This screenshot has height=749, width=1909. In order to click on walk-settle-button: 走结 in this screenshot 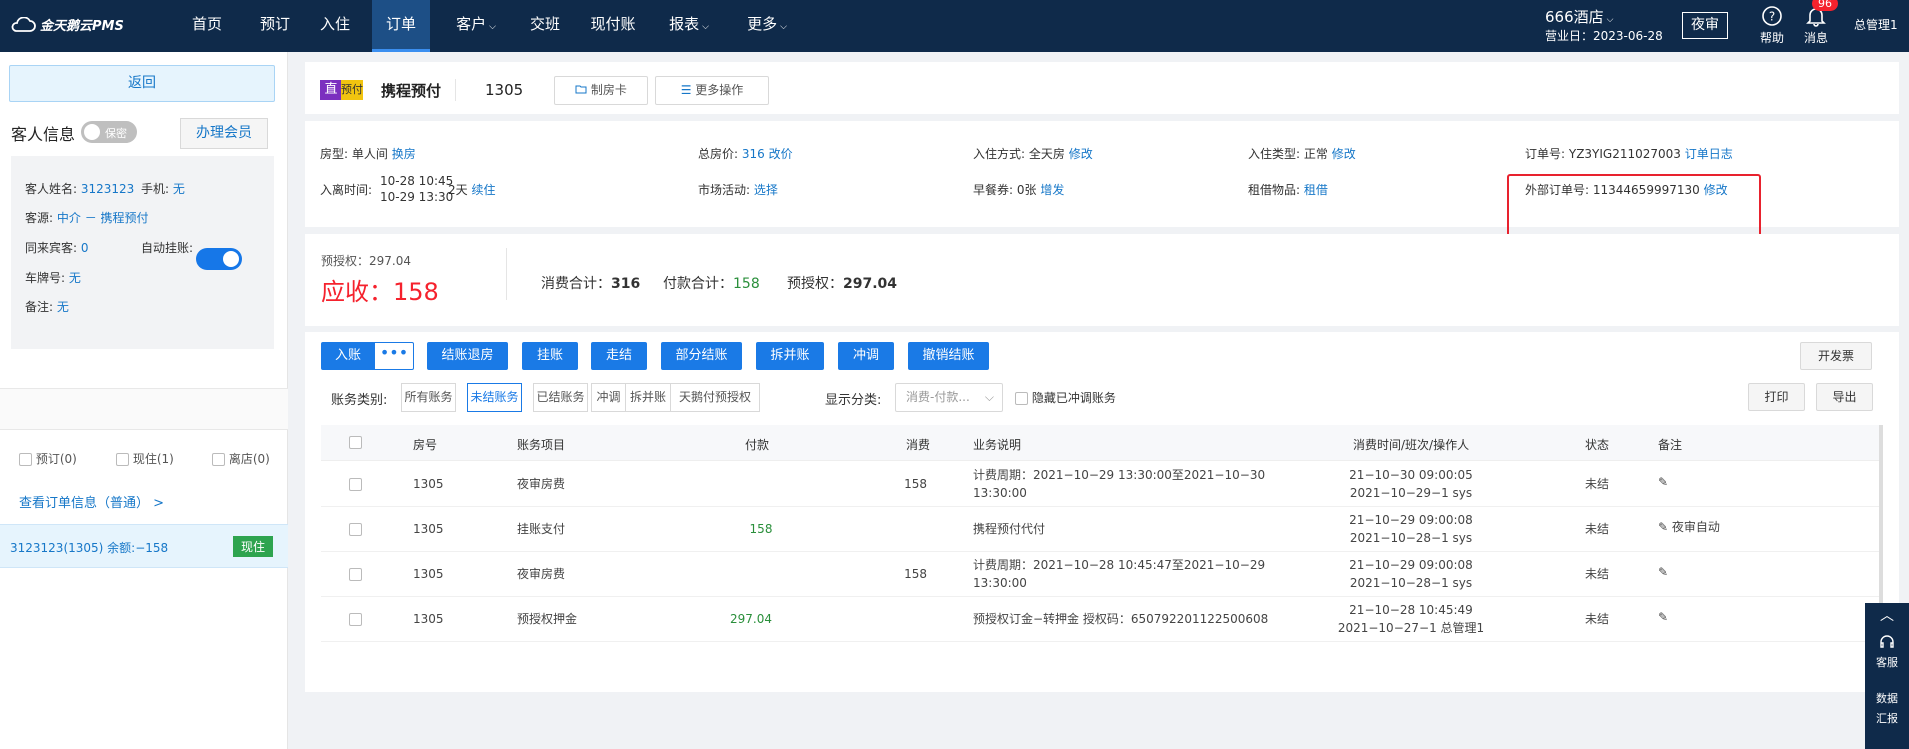, I will do `click(619, 356)`.